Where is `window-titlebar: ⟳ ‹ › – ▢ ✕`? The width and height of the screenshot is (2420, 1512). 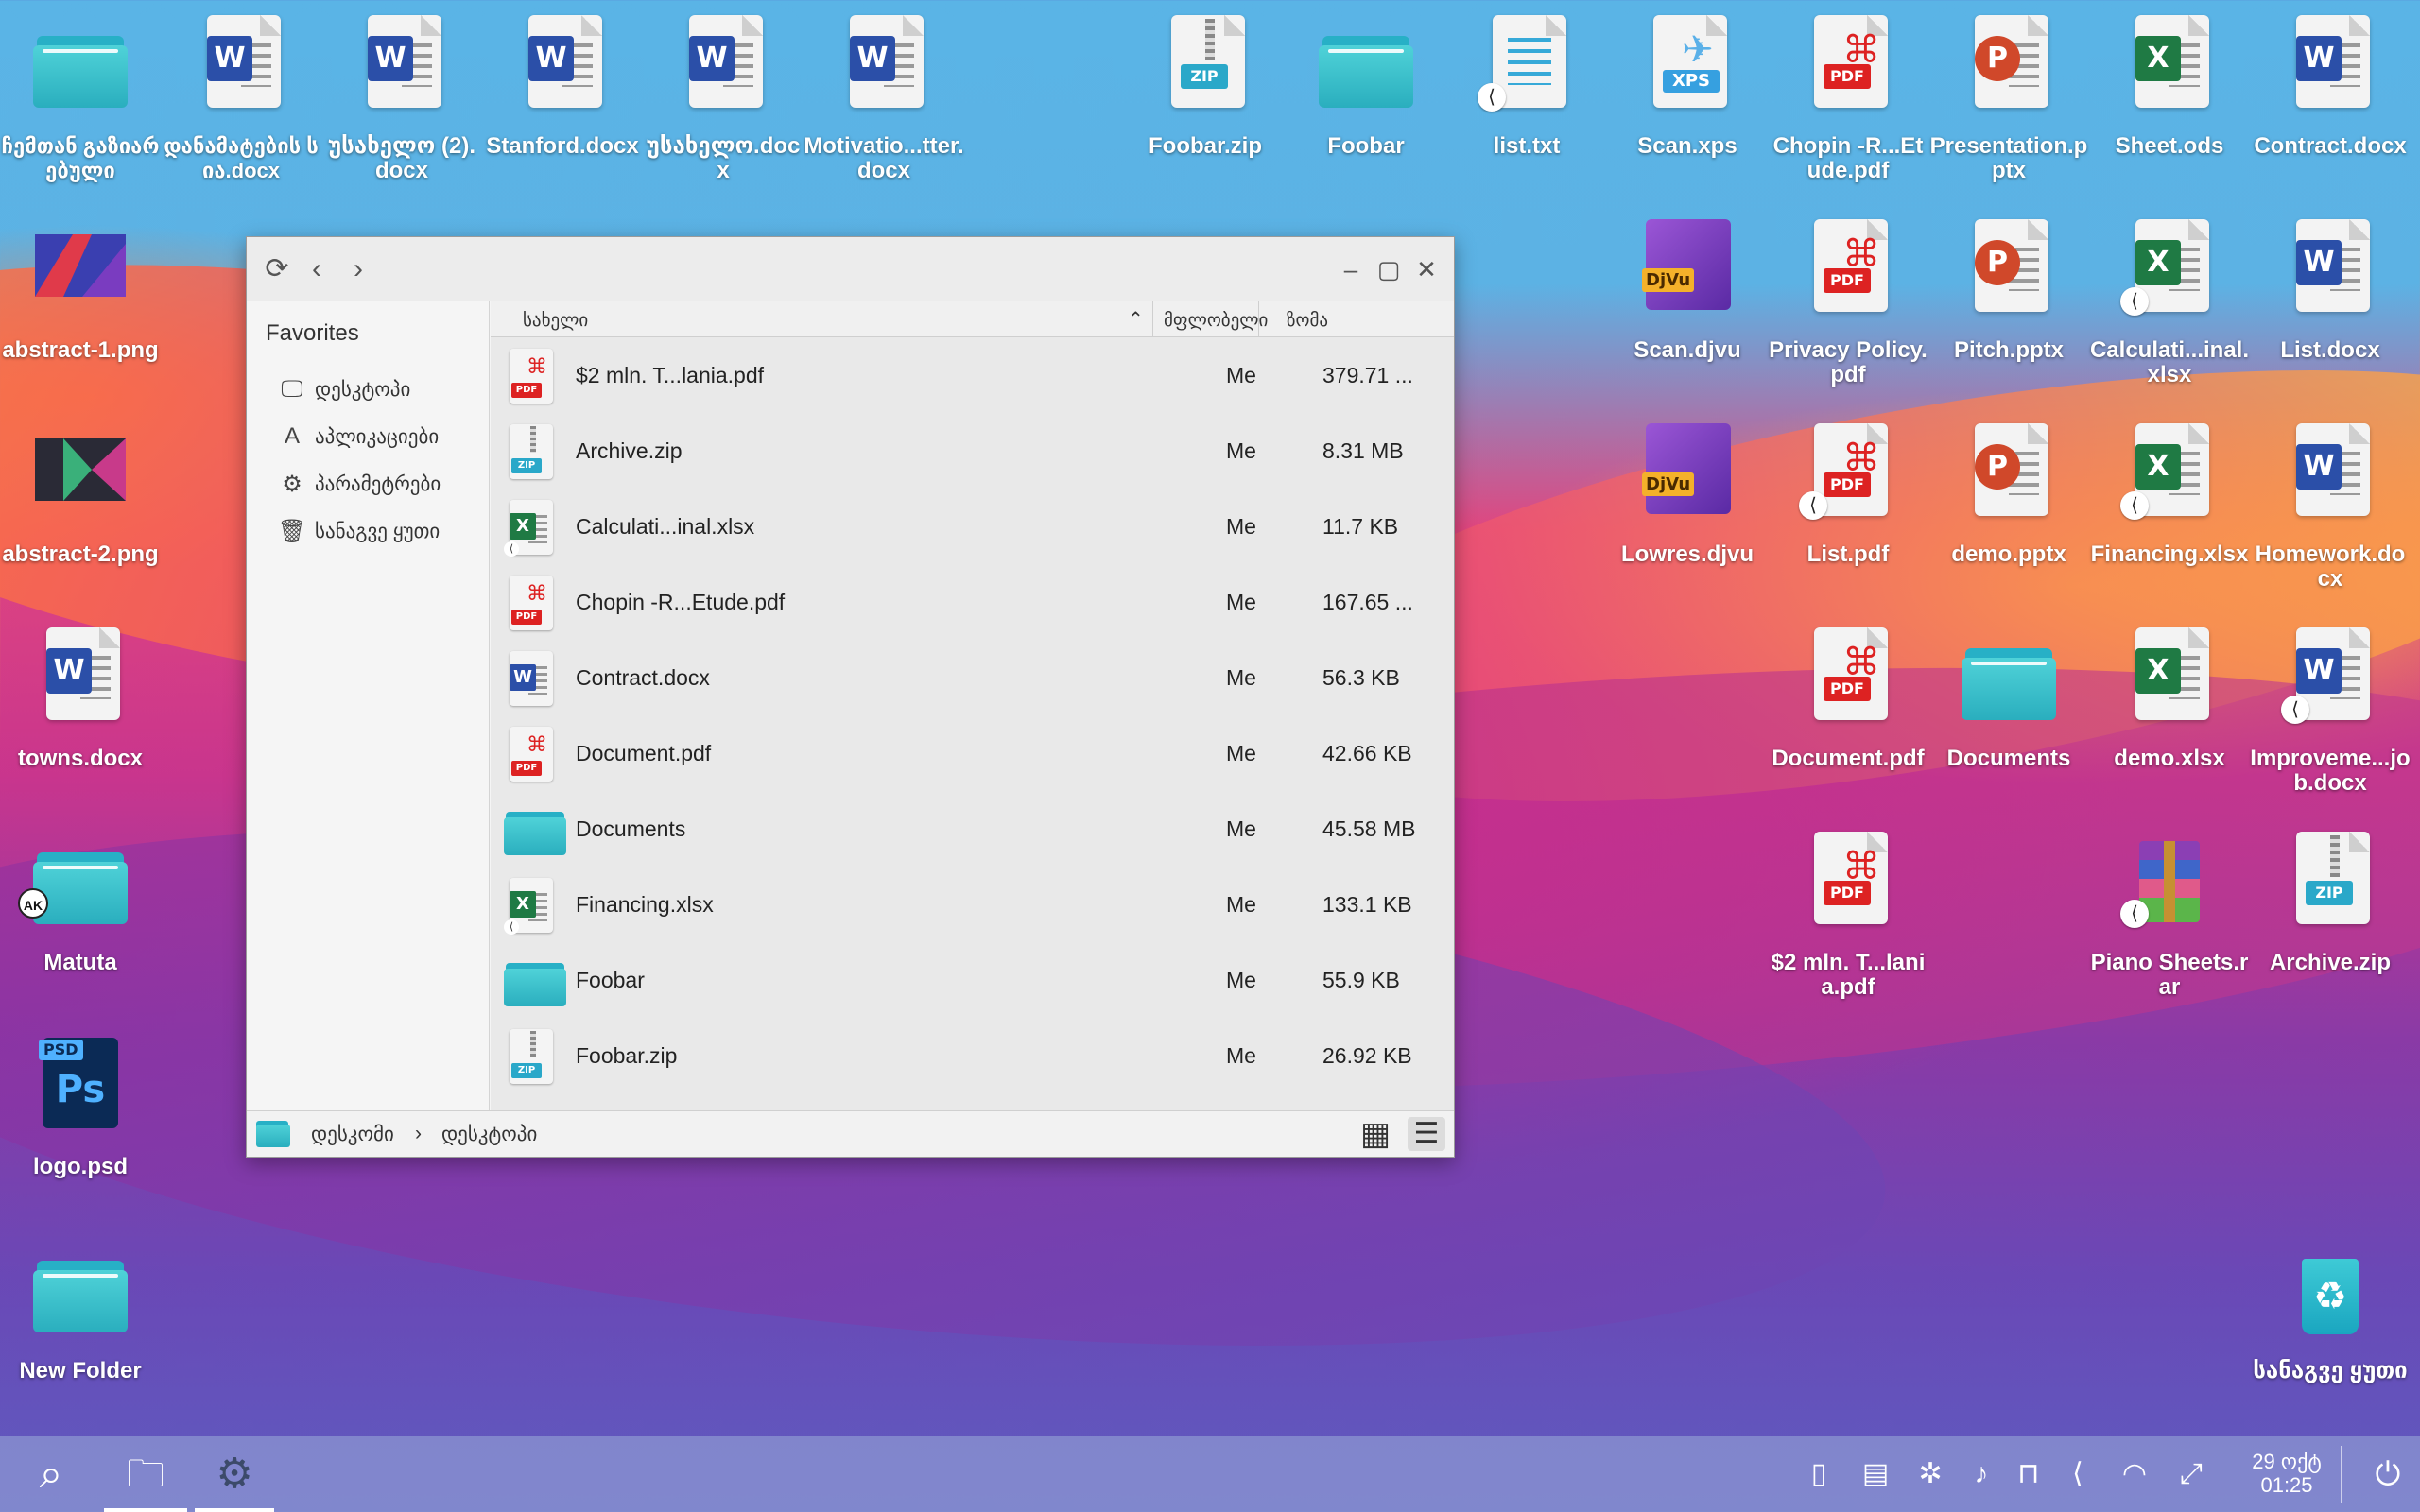
window-titlebar: ⟳ ‹ › – ▢ ✕ is located at coordinates (850, 269).